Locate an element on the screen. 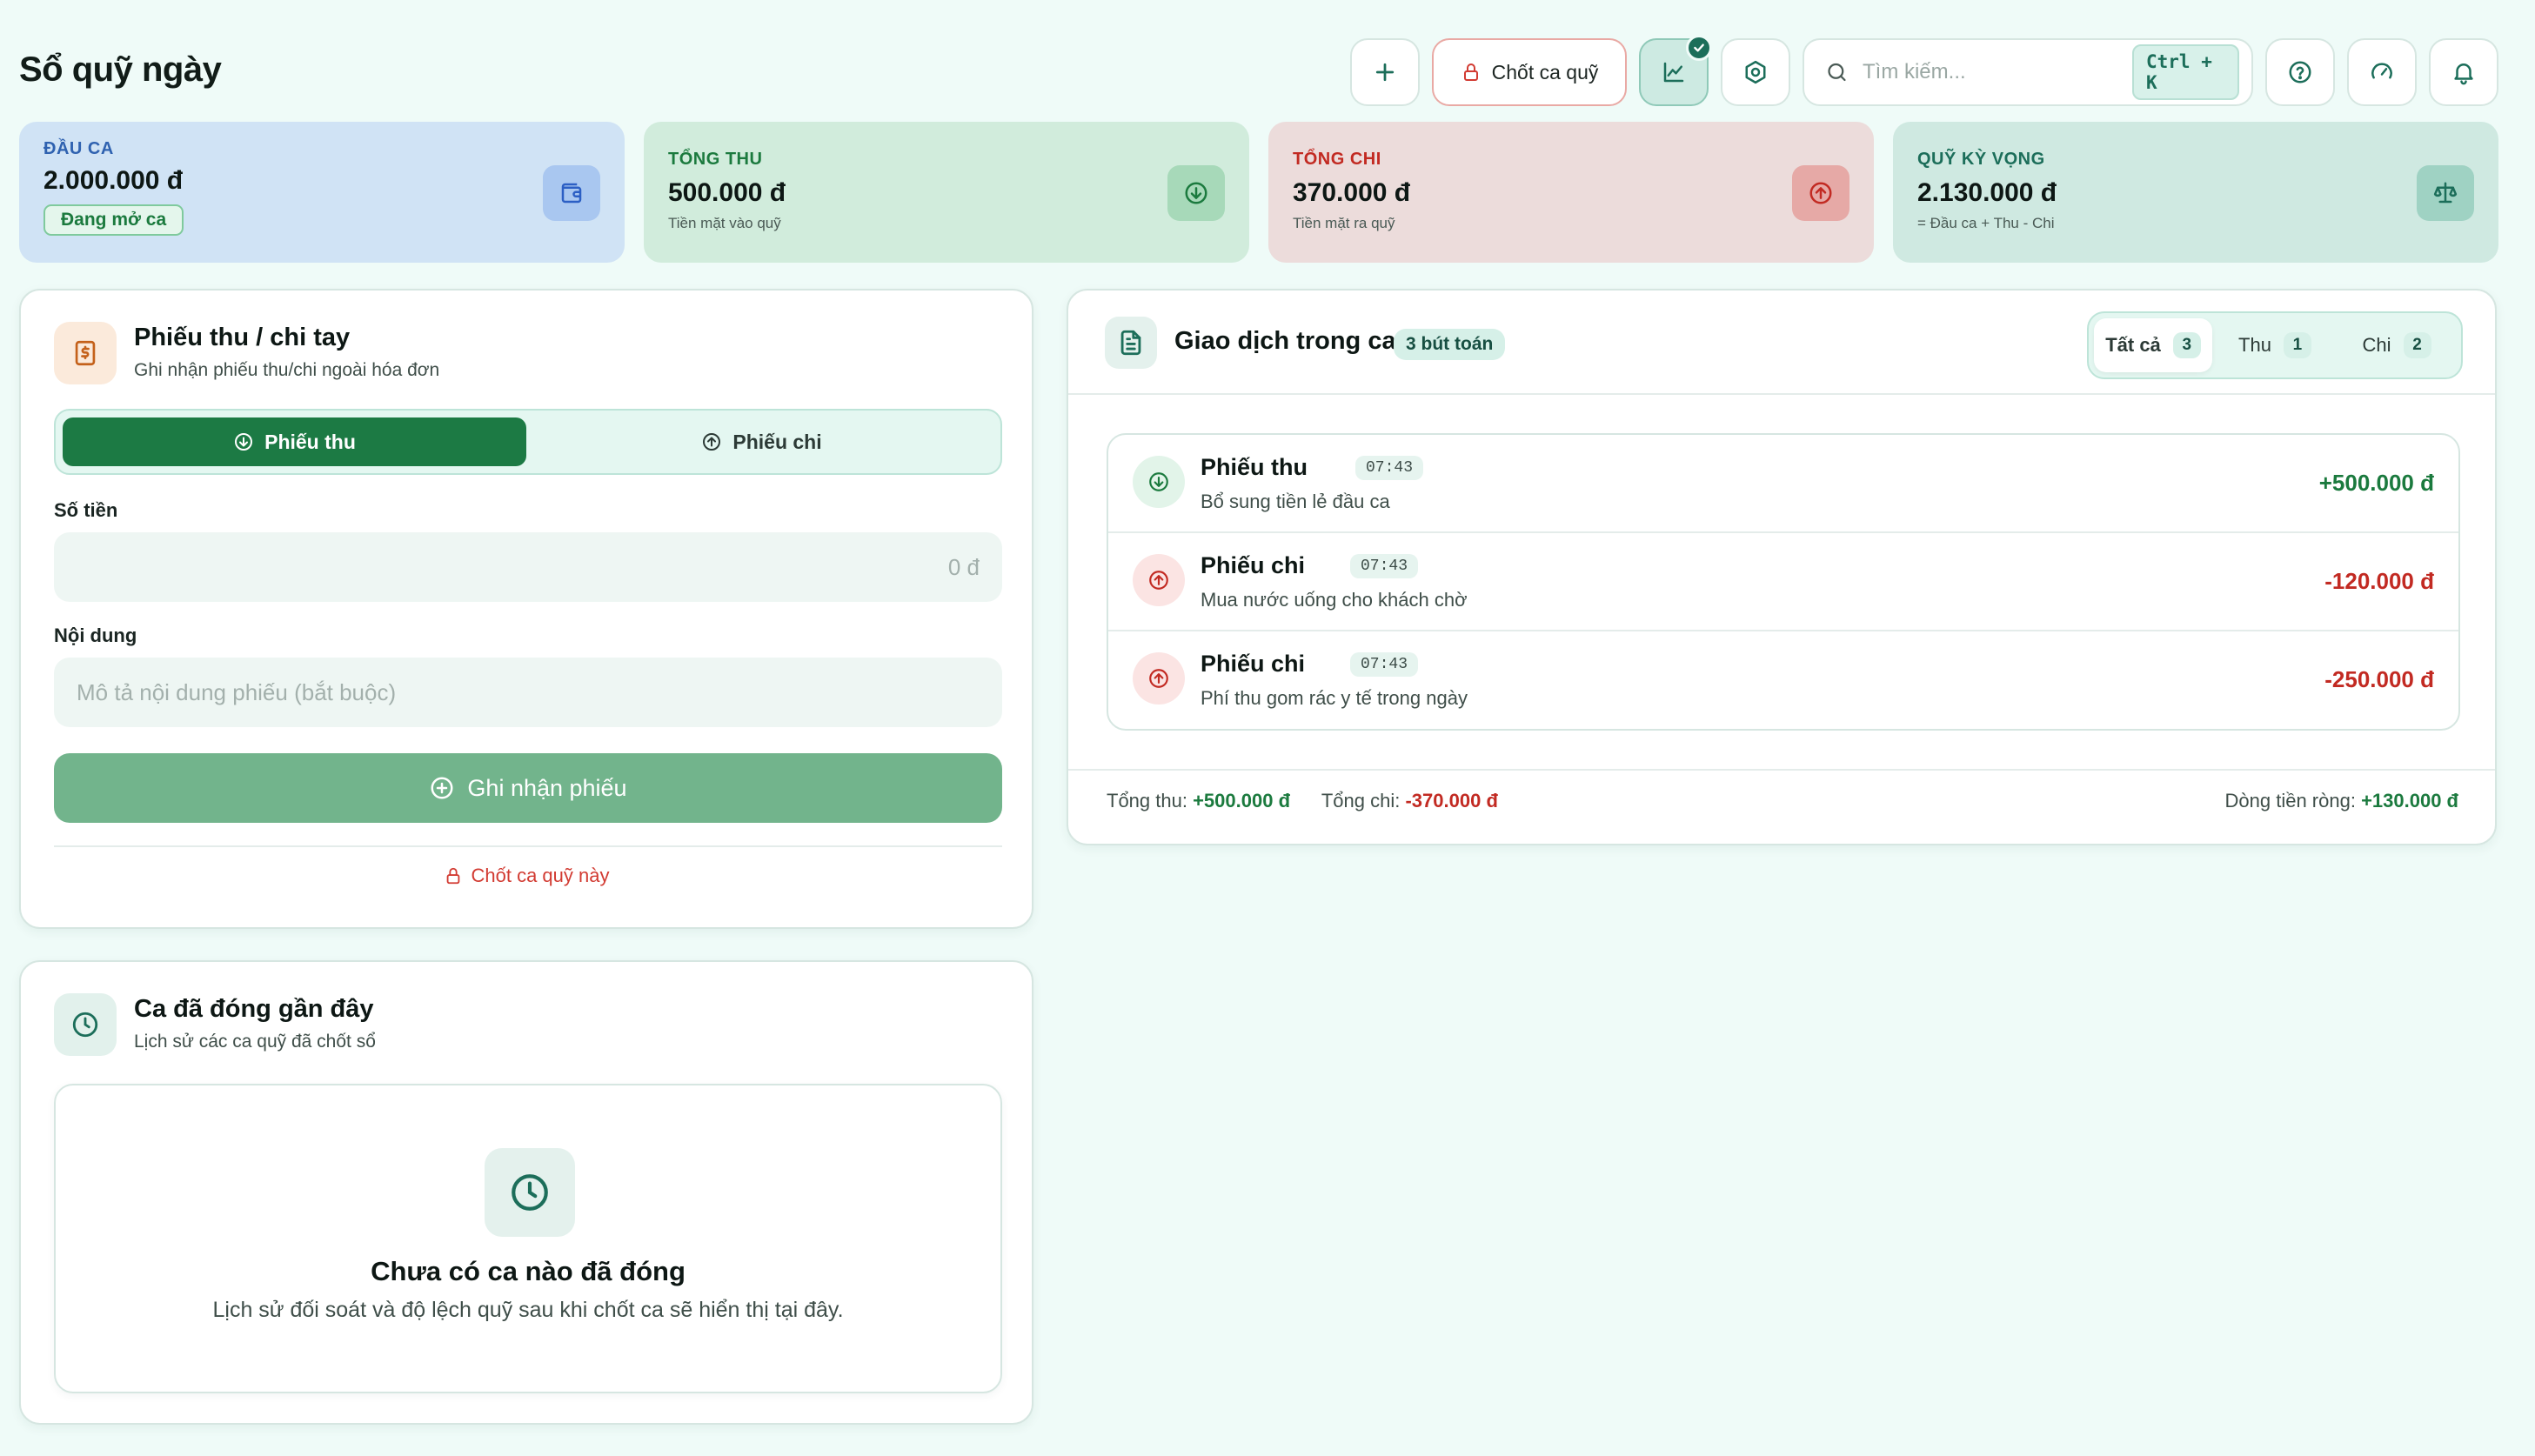  tab-filter-income: Thu 1 is located at coordinates (2275, 345).